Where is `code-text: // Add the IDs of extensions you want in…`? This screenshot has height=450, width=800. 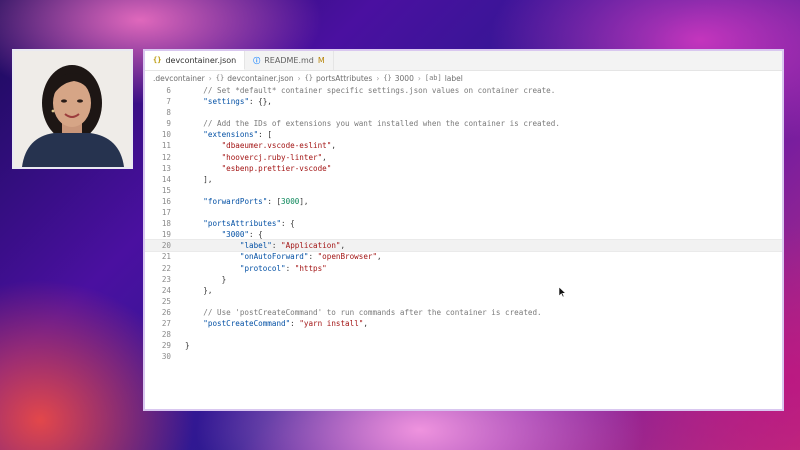
code-text: // Add the IDs of extensions you want in… is located at coordinates (372, 124).